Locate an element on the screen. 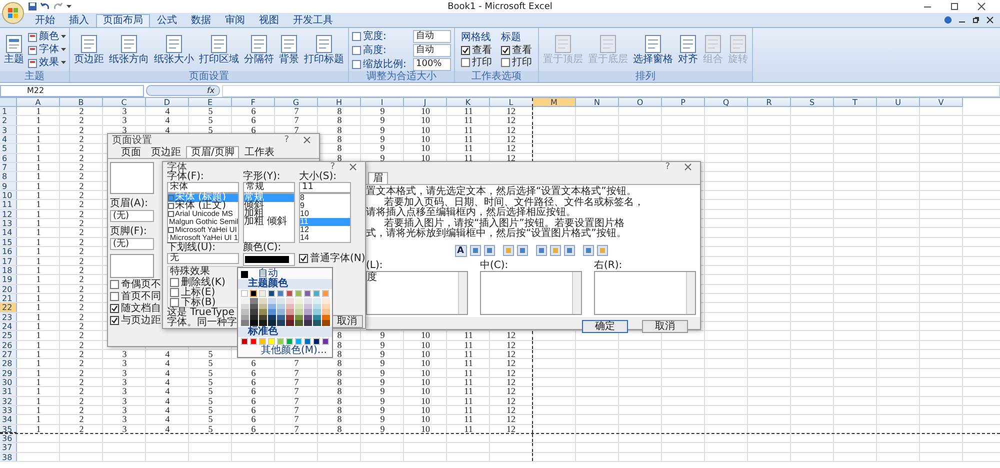 The width and height of the screenshot is (1000, 468). ribbon-button: 字体 is located at coordinates (47, 50).